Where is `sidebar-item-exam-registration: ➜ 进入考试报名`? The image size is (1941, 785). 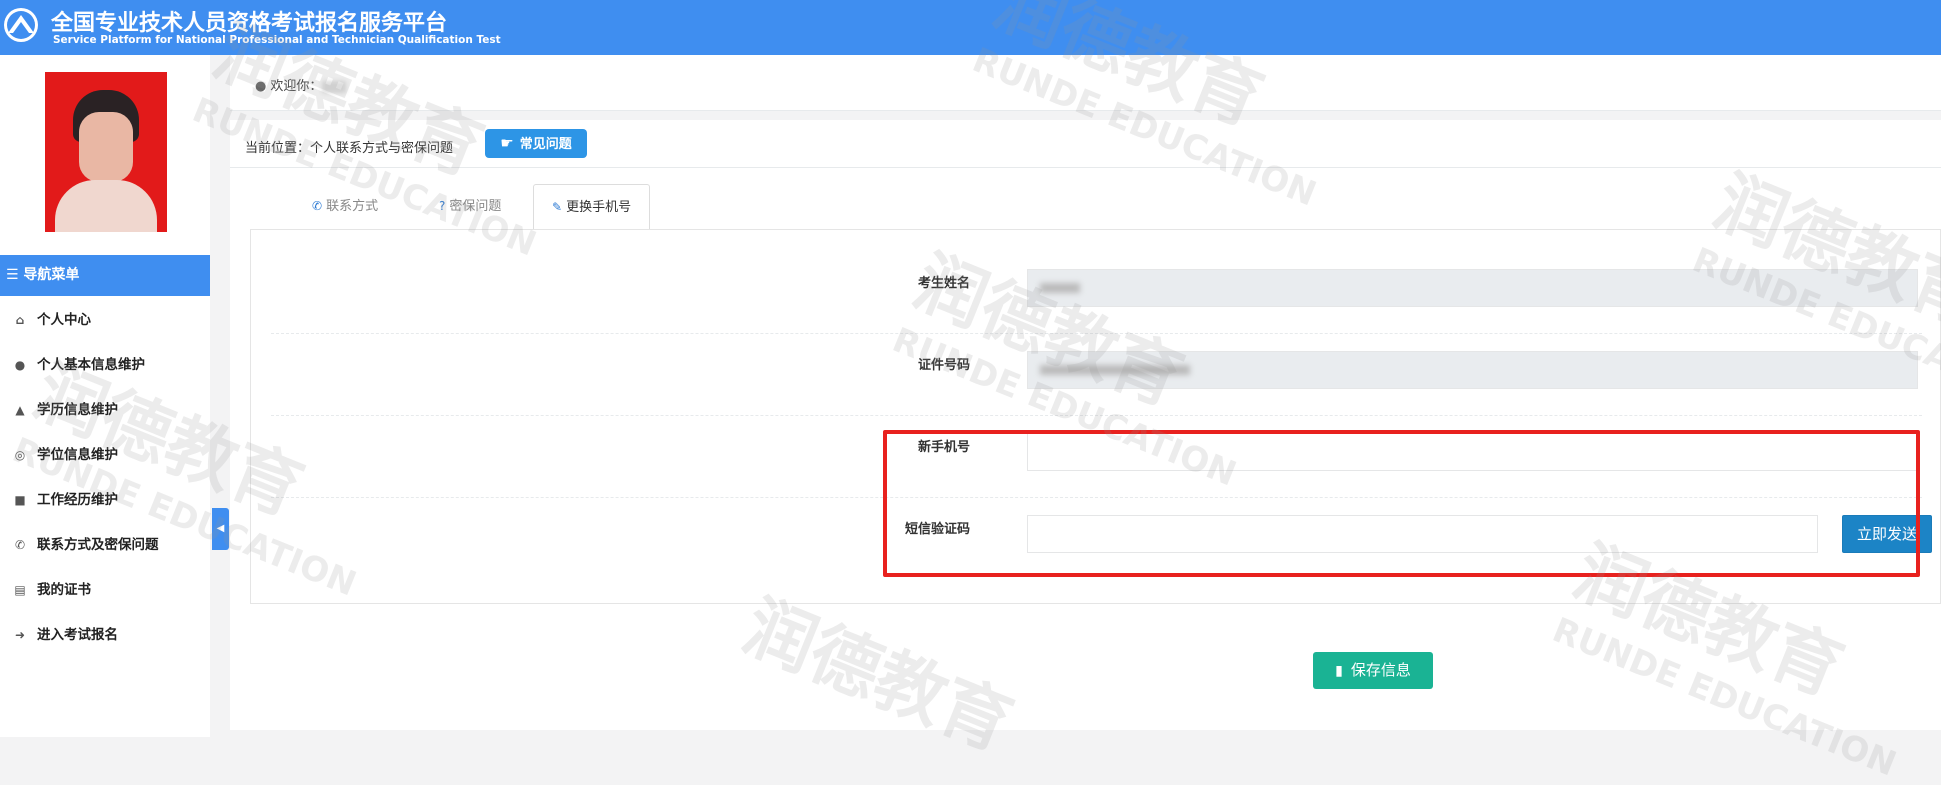 sidebar-item-exam-registration: ➜ 进入考试报名 is located at coordinates (105, 635).